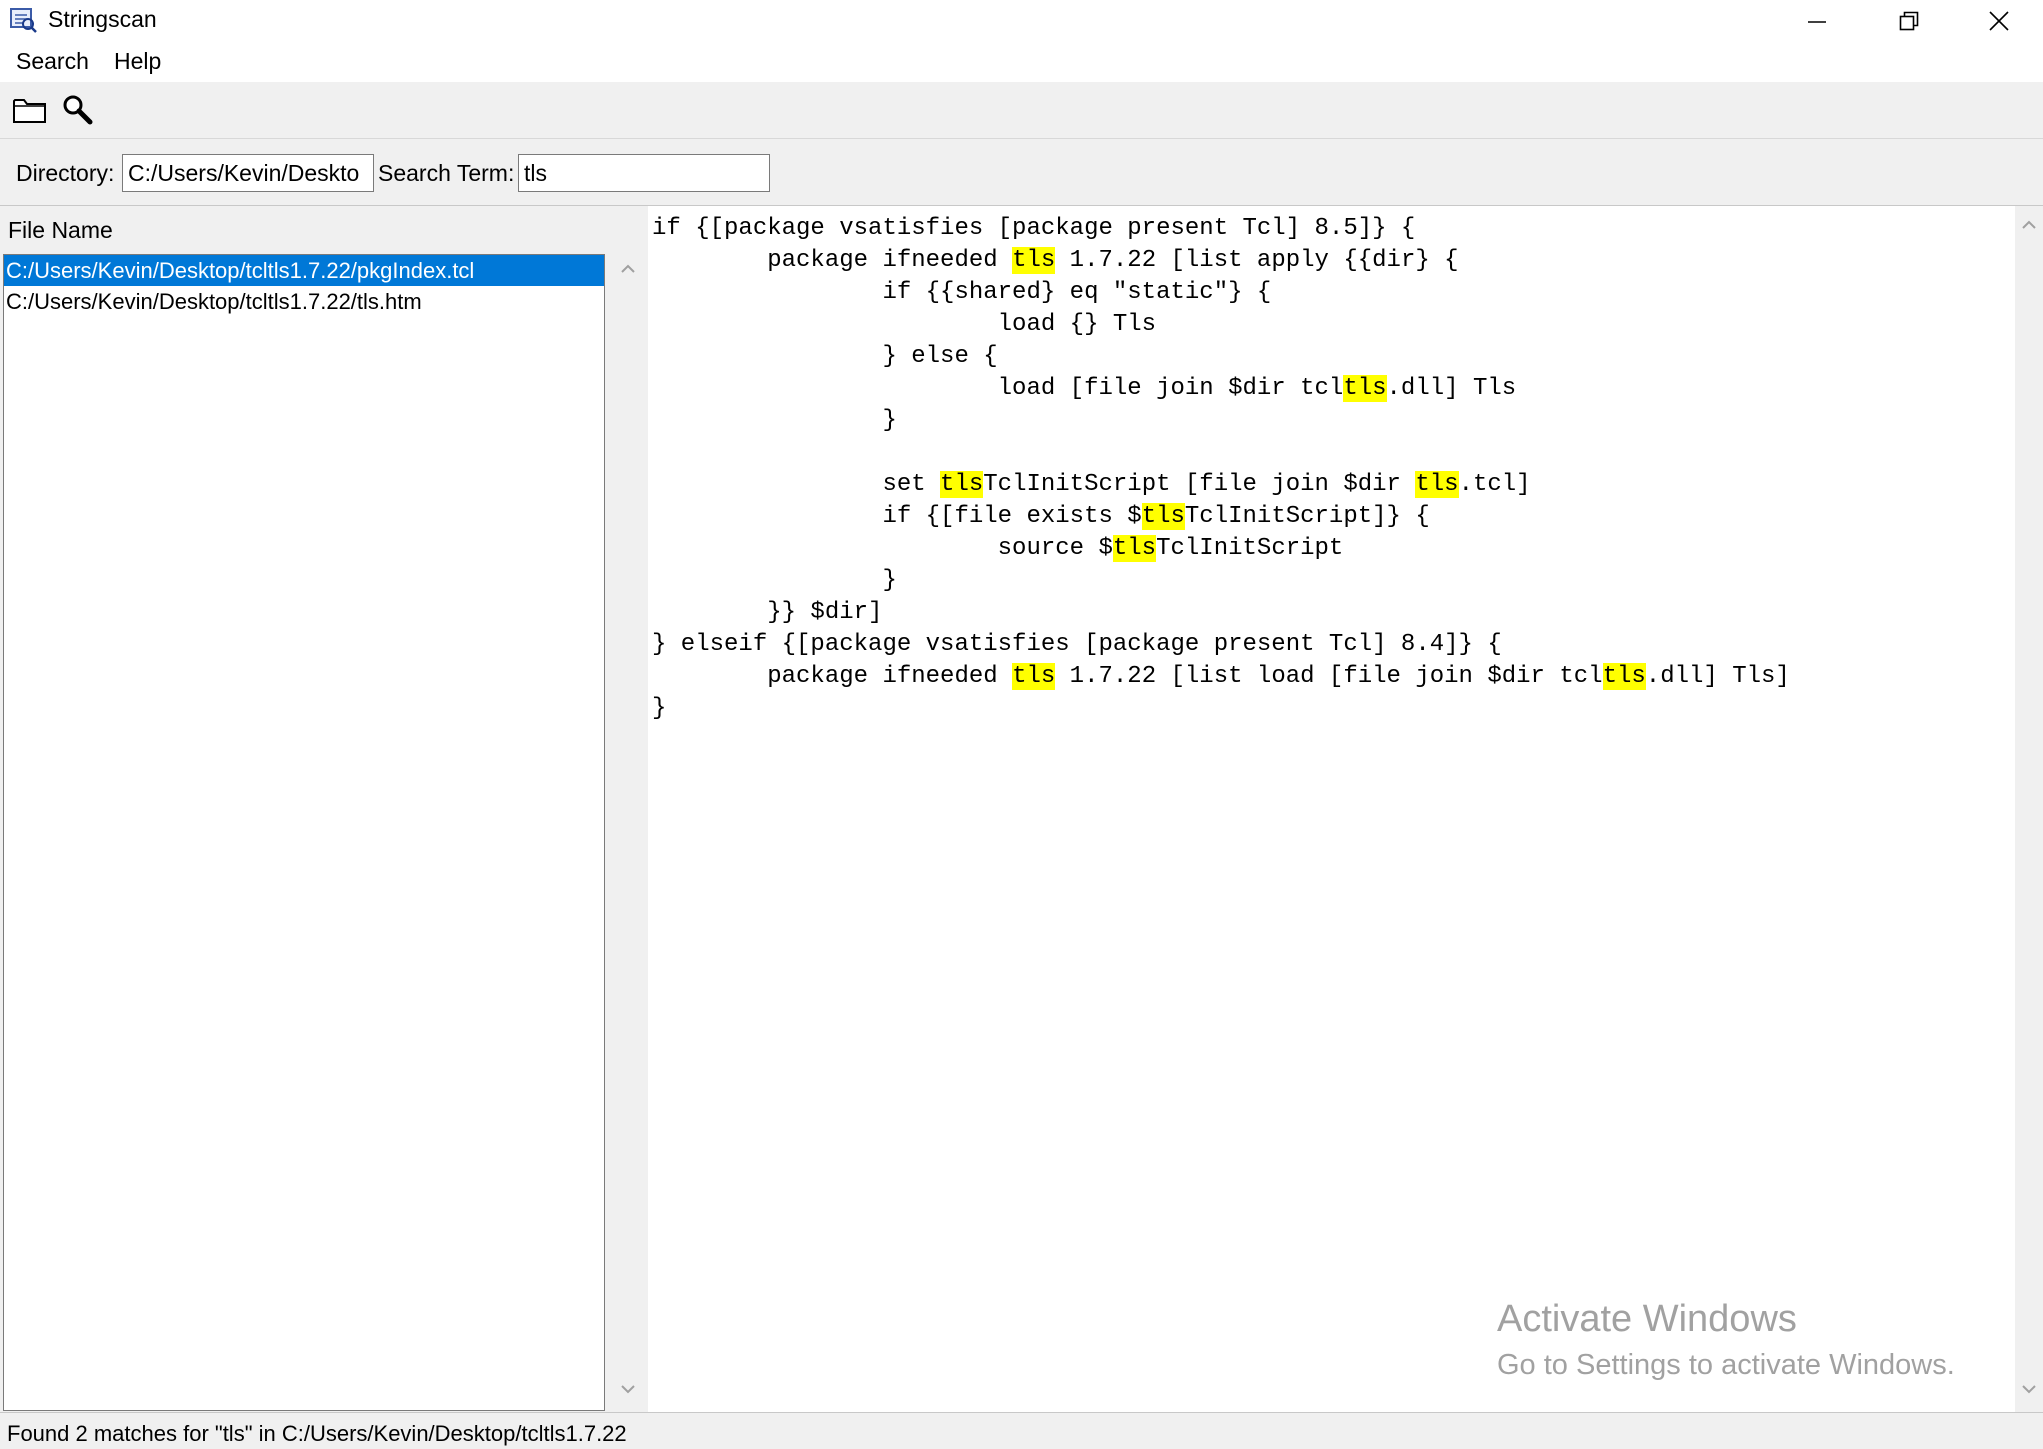 The width and height of the screenshot is (2043, 1449). What do you see at coordinates (2029, 809) in the screenshot?
I see `content-scrollbar` at bounding box center [2029, 809].